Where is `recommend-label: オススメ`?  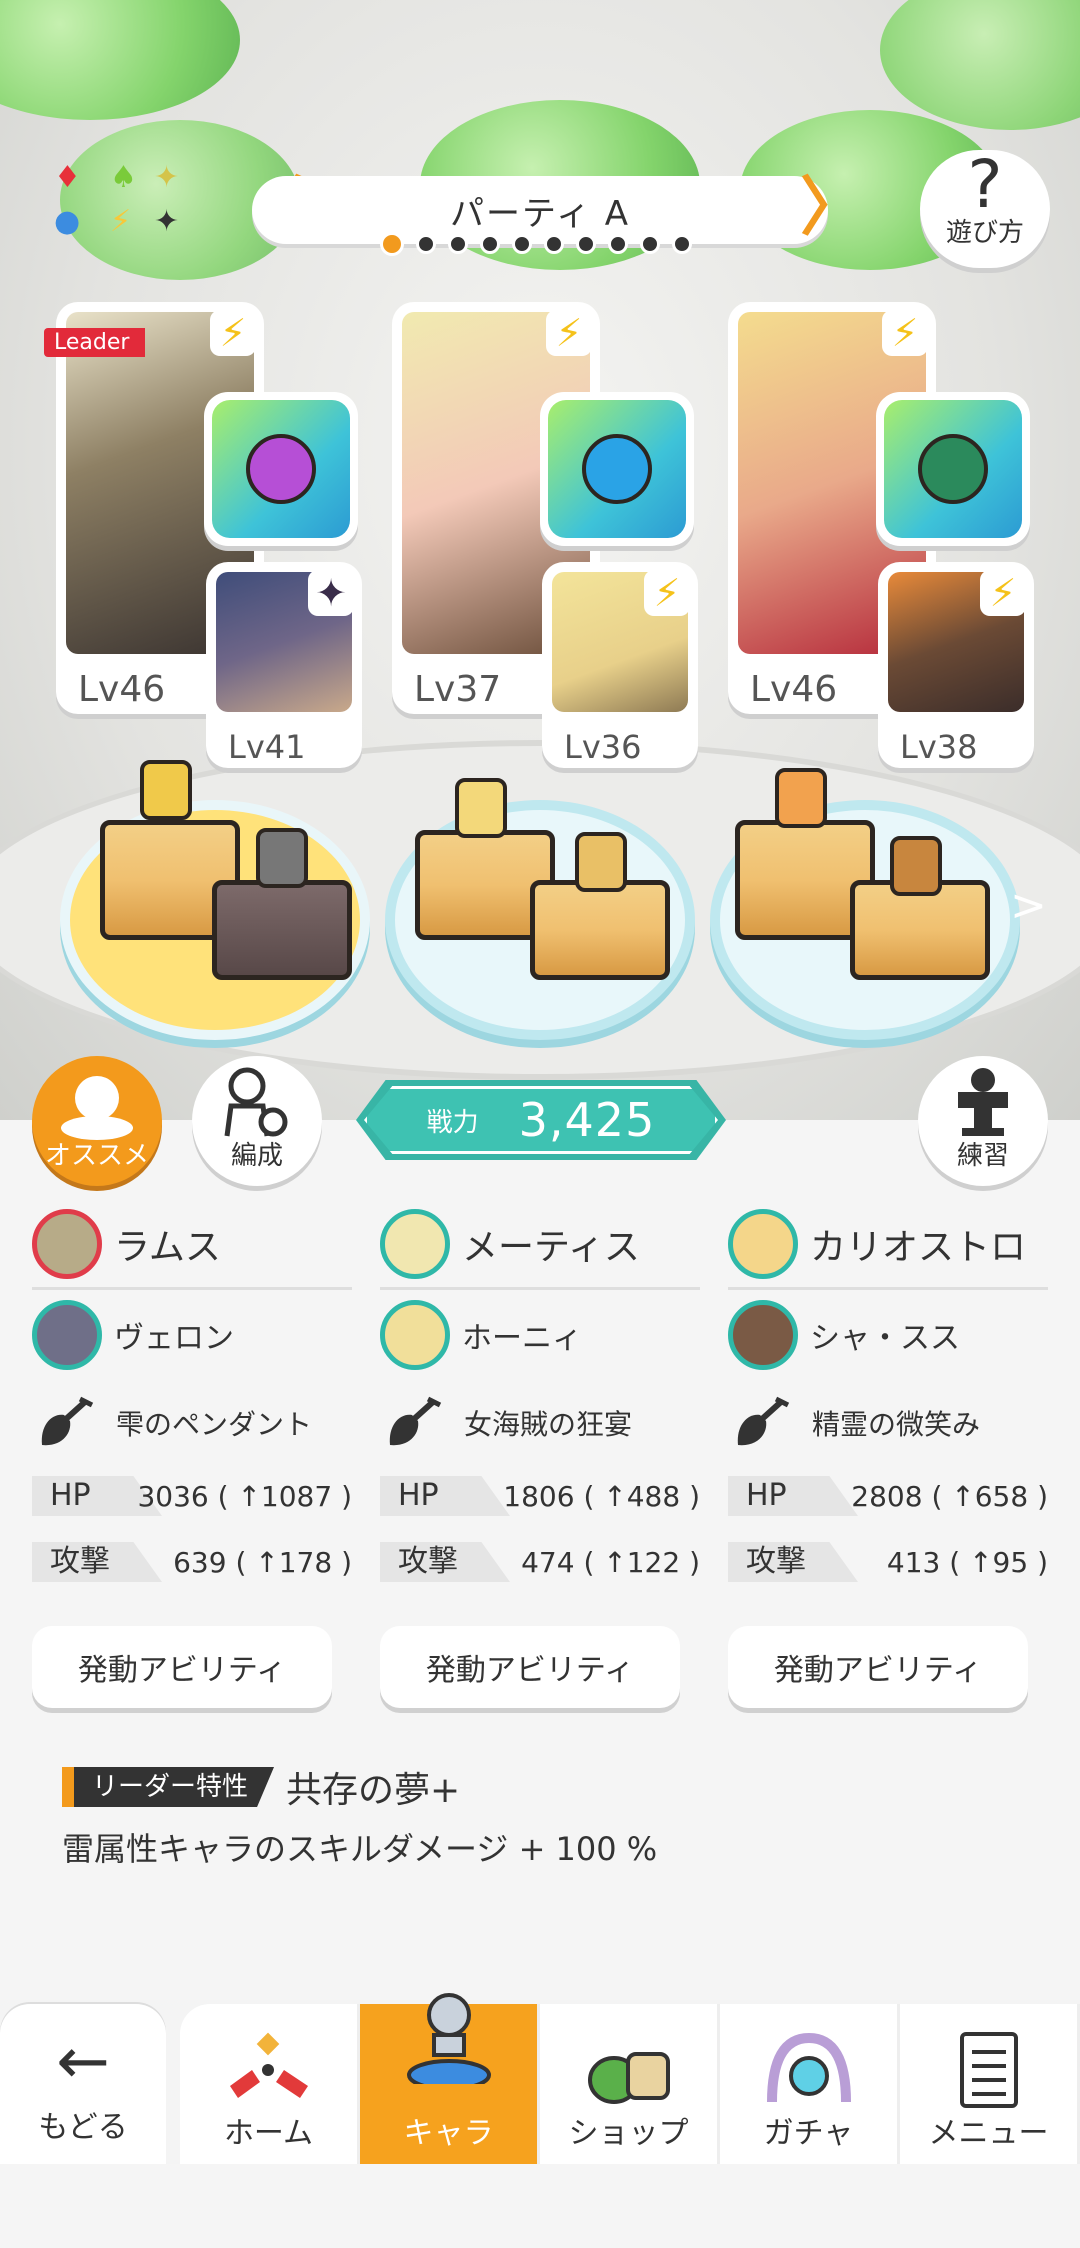 recommend-label: オススメ is located at coordinates (96, 1156).